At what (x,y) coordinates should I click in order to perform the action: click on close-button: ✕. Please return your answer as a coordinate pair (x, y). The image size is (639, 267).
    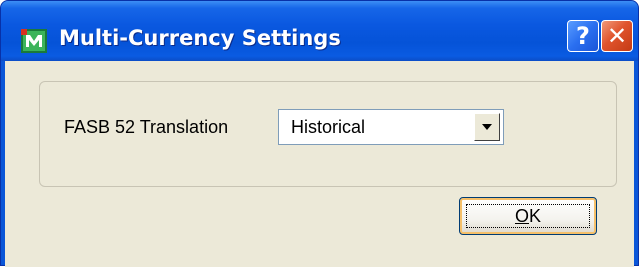
    Looking at the image, I should click on (617, 36).